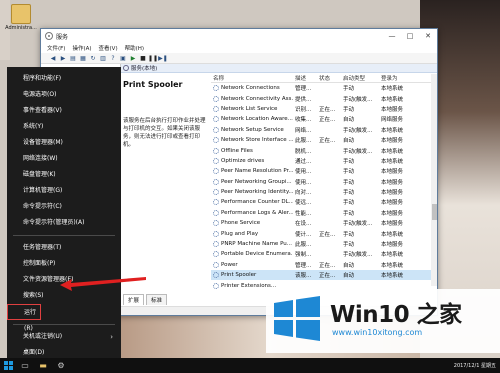 This screenshot has width=500, height=373. I want to click on title-bar: 服务 — □ ✕, so click(239, 36).